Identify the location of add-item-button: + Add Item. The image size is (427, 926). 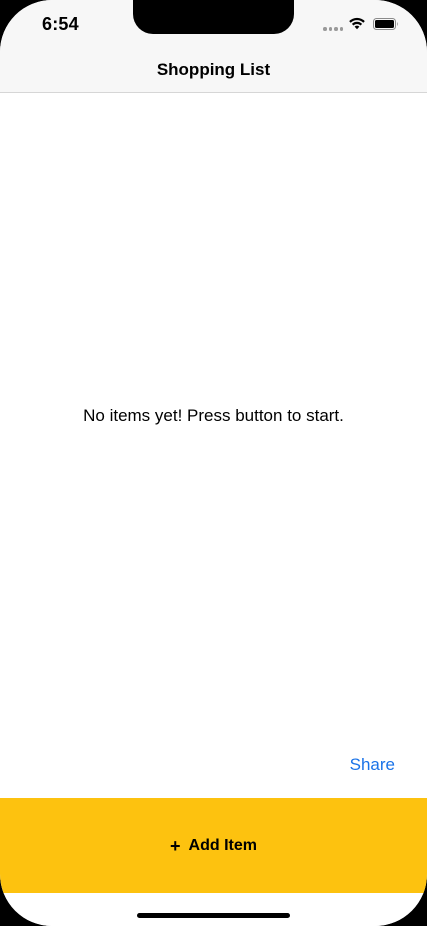
(213, 845).